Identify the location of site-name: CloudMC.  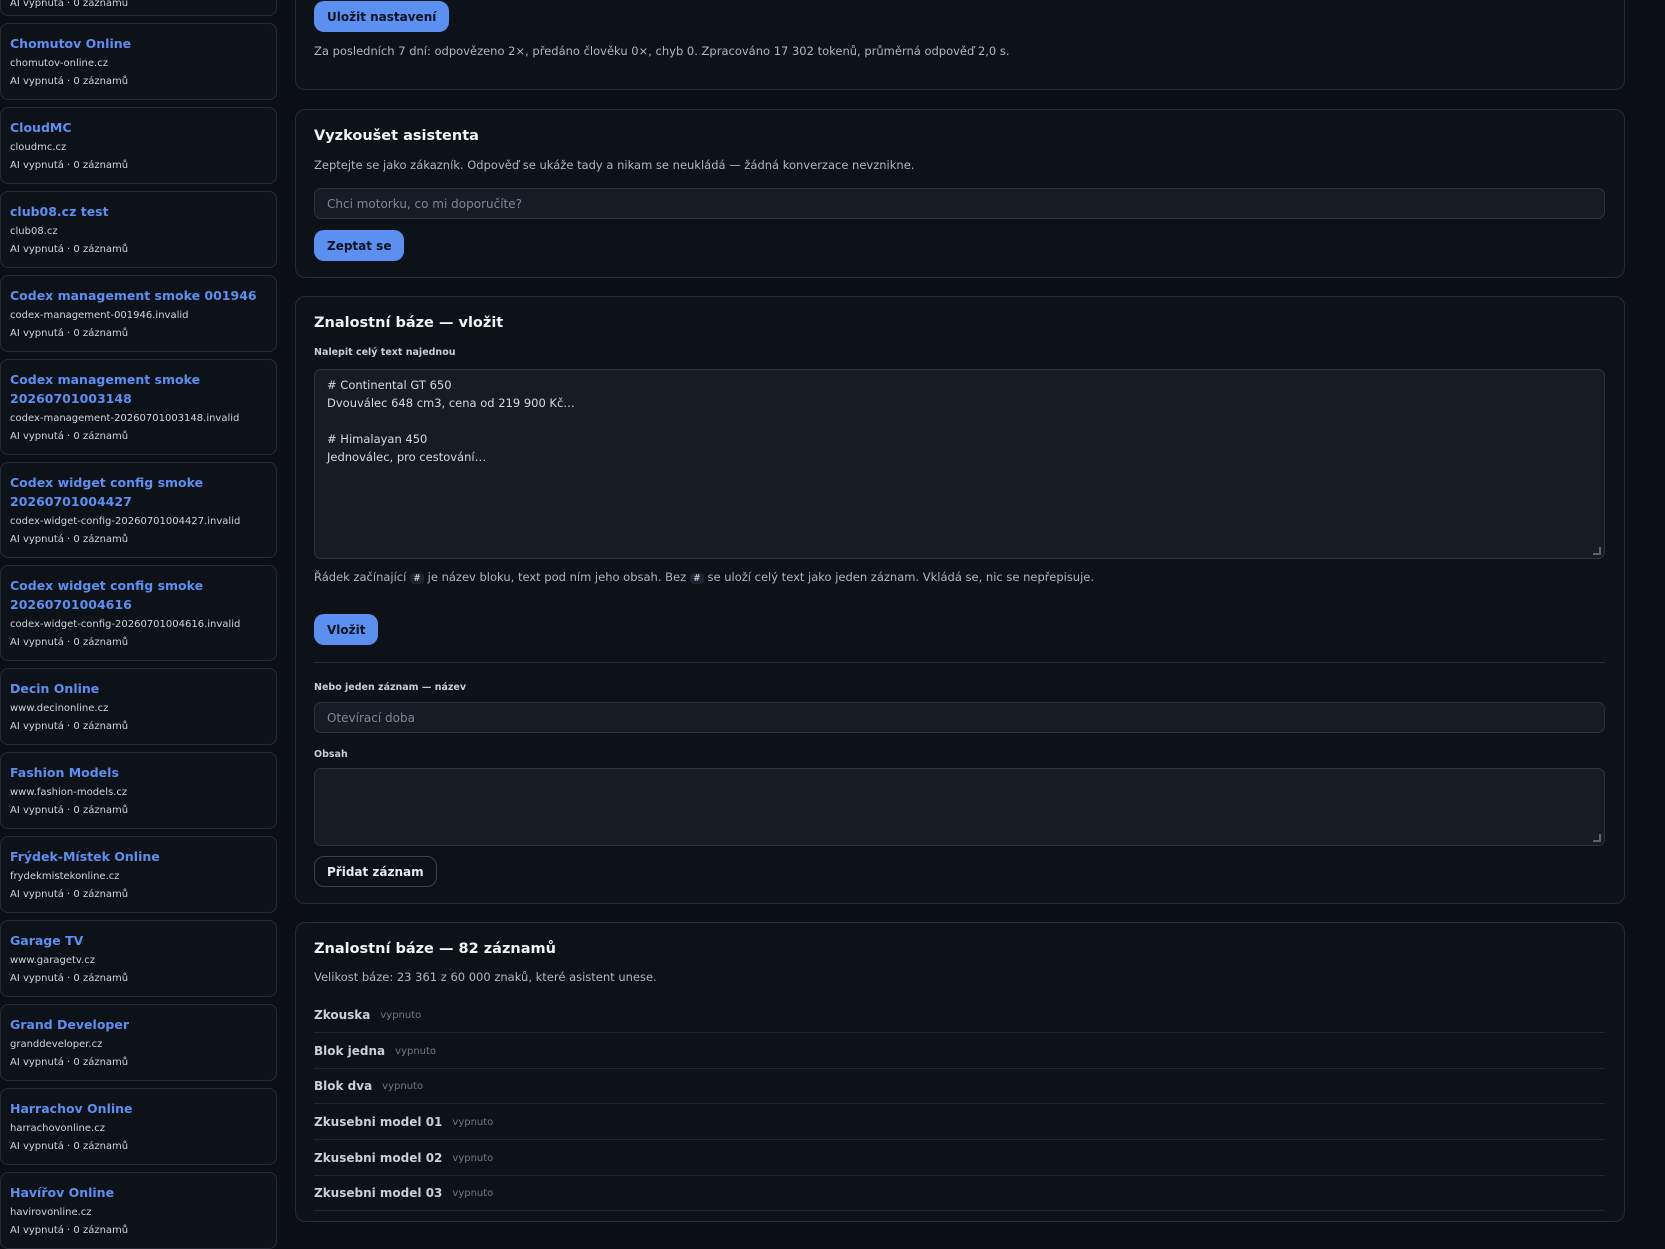
(138, 127).